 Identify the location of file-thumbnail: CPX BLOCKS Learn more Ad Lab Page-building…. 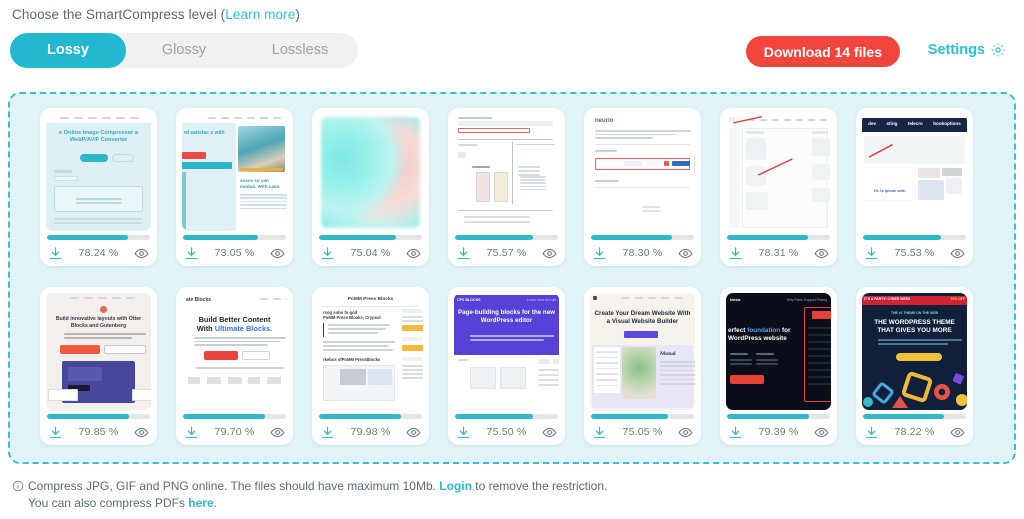
(506, 351).